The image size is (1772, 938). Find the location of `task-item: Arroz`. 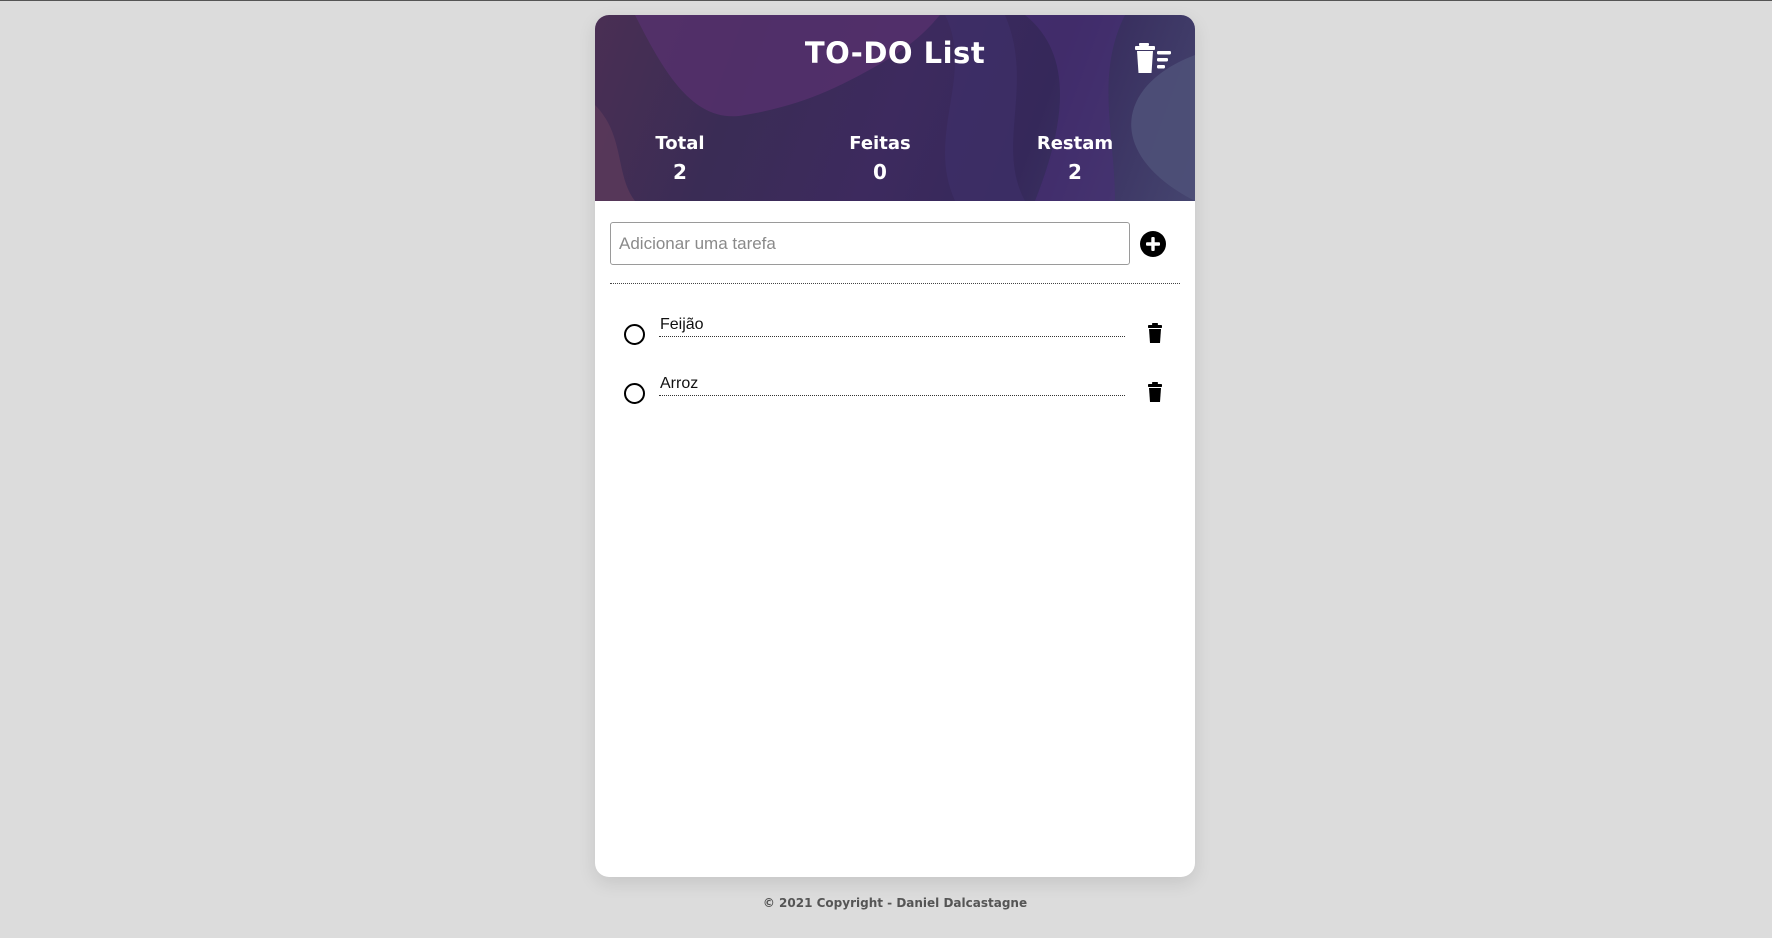

task-item: Arroz is located at coordinates (895, 394).